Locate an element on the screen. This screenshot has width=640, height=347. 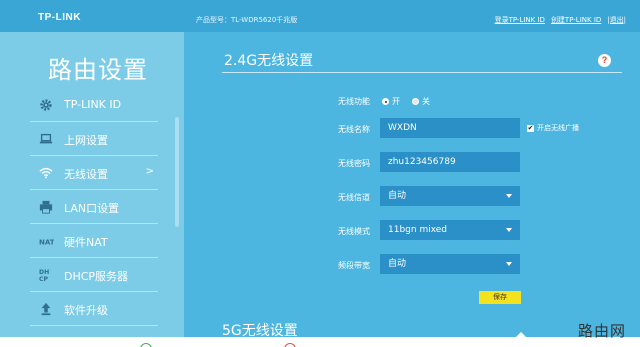
bandwidth-select: 自动 is located at coordinates (450, 264).